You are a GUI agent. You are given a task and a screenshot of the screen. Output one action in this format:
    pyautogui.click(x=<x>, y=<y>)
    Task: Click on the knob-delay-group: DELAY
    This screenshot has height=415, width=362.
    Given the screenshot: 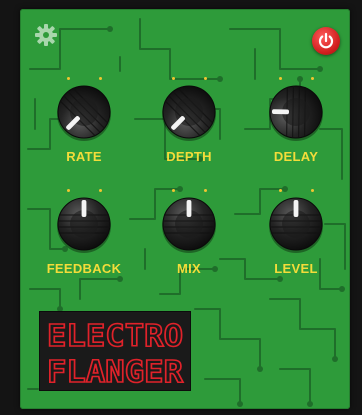 What is the action you would take?
    pyautogui.click(x=296, y=130)
    